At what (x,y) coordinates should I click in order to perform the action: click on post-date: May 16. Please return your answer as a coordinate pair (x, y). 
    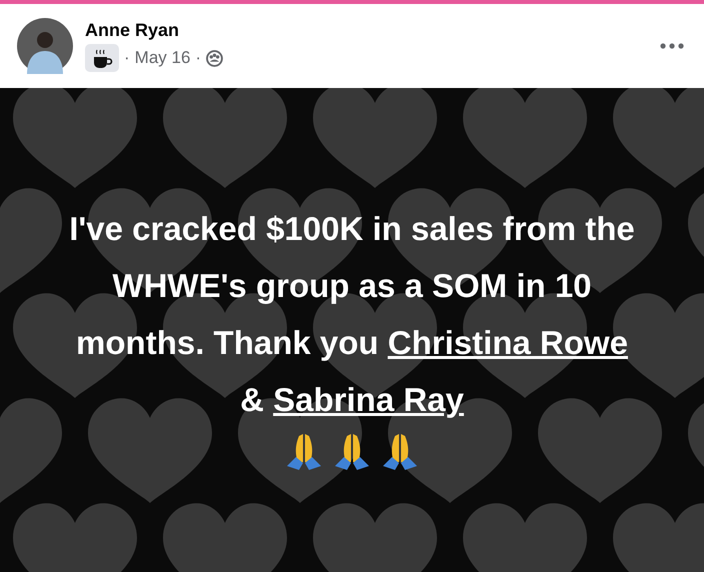
    Looking at the image, I should click on (162, 58).